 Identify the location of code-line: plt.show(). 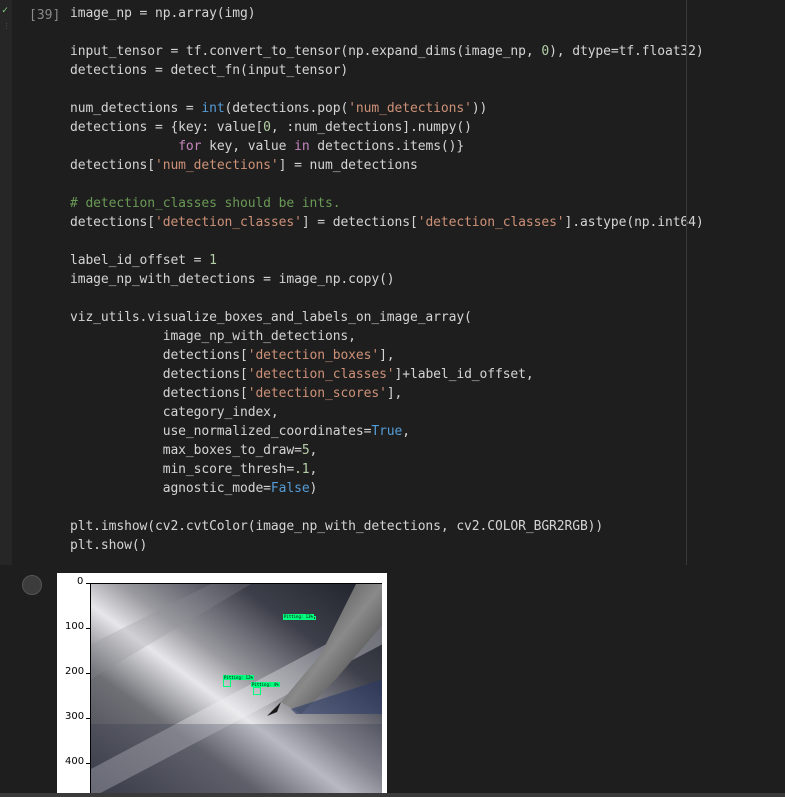
(387, 545).